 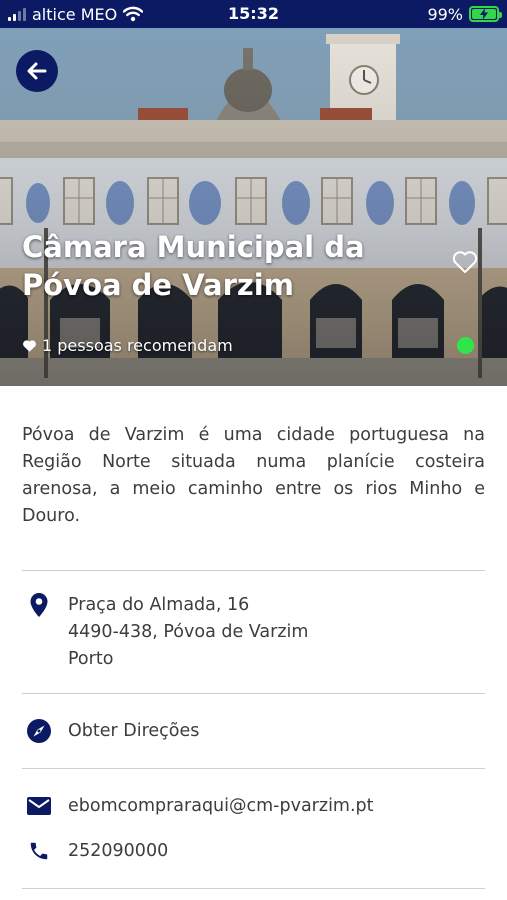 What do you see at coordinates (221, 806) in the screenshot?
I see `email-link: ebomcompraraqui@cm-pvarzim.pt` at bounding box center [221, 806].